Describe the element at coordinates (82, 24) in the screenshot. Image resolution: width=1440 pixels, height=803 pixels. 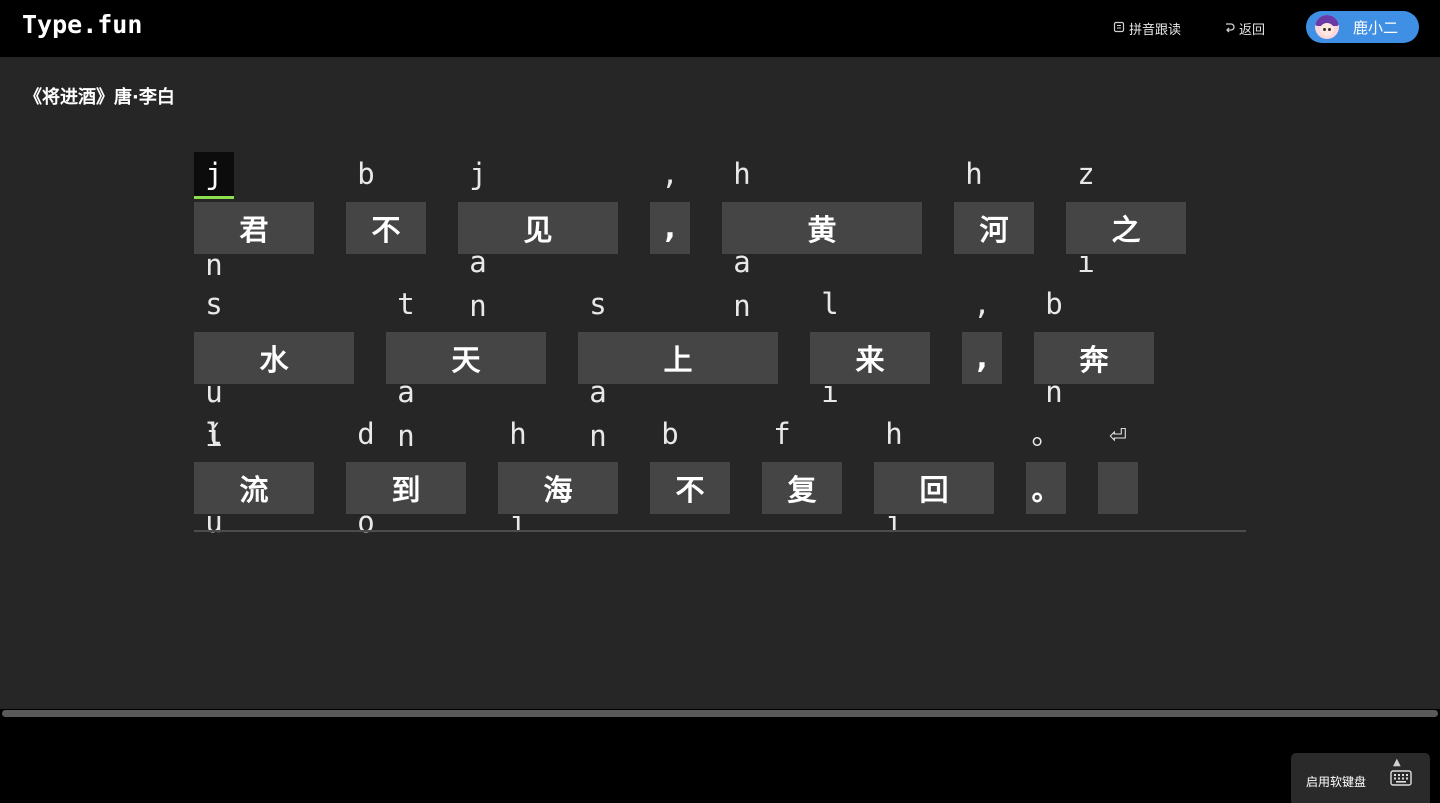
I see `brand-logo: Type.fun` at that location.